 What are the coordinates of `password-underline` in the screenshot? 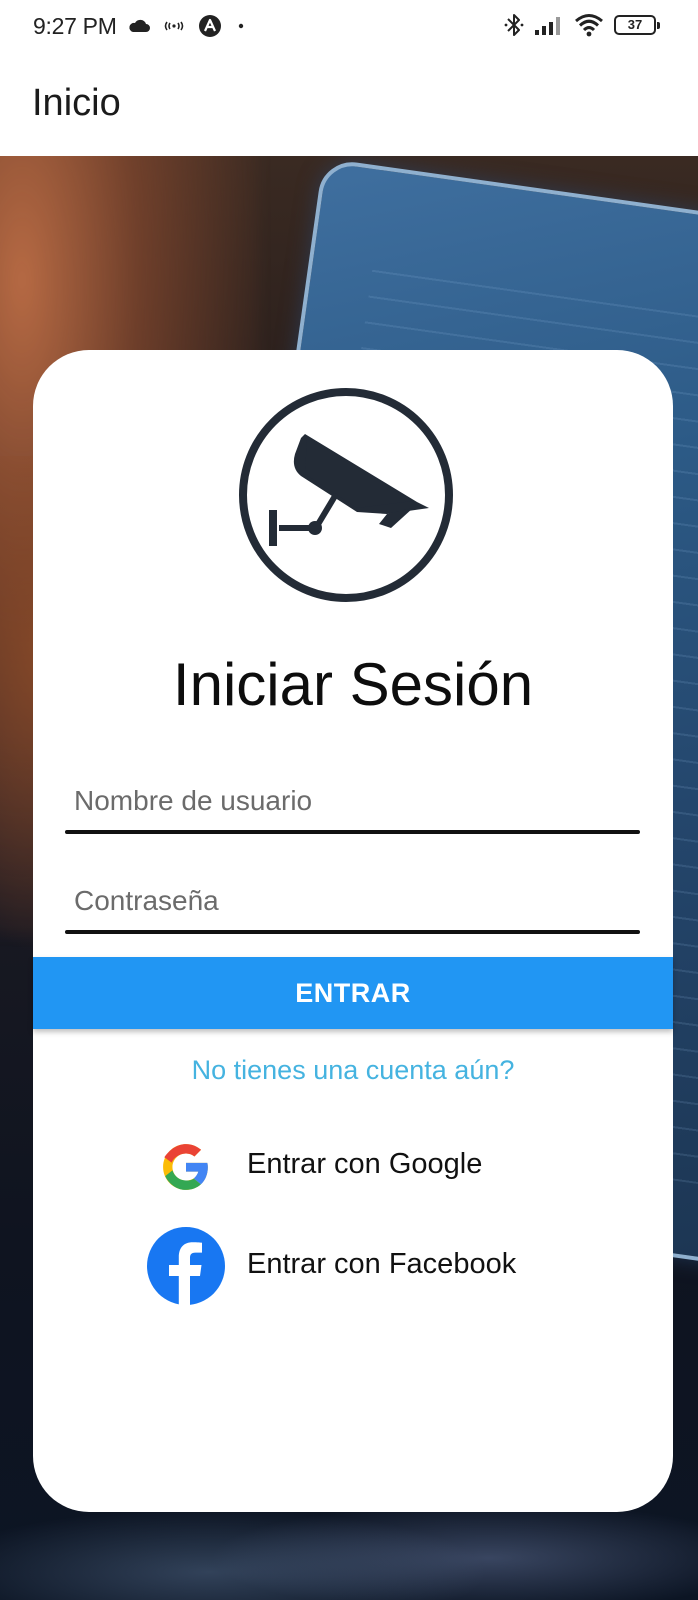 It's located at (352, 932).